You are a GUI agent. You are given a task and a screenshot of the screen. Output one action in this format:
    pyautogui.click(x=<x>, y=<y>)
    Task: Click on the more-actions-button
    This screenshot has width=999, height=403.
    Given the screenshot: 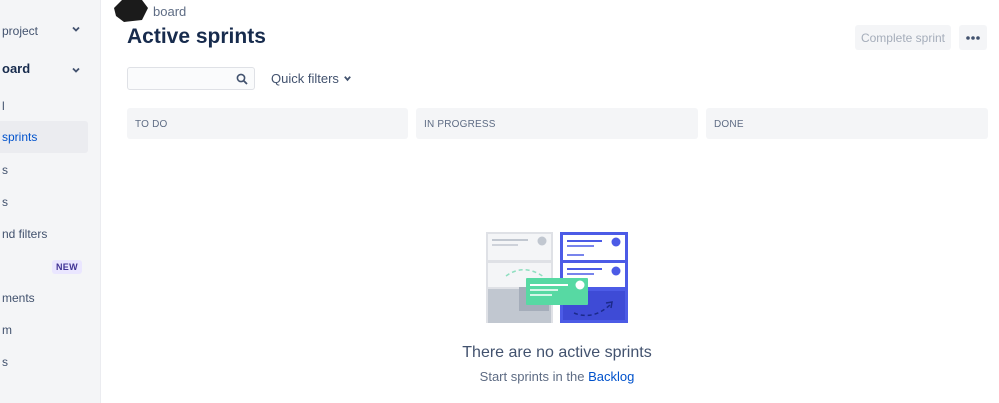 What is the action you would take?
    pyautogui.click(x=973, y=37)
    